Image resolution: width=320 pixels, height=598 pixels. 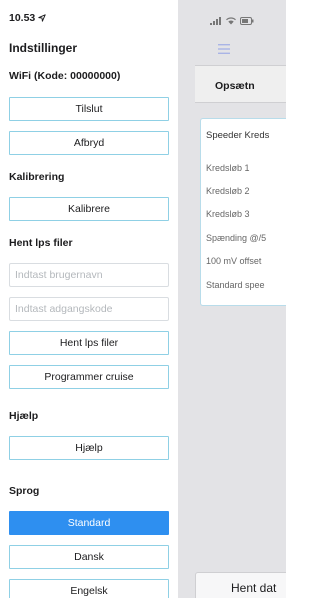 I want to click on disconnect-button: Afbryd, so click(x=89, y=143).